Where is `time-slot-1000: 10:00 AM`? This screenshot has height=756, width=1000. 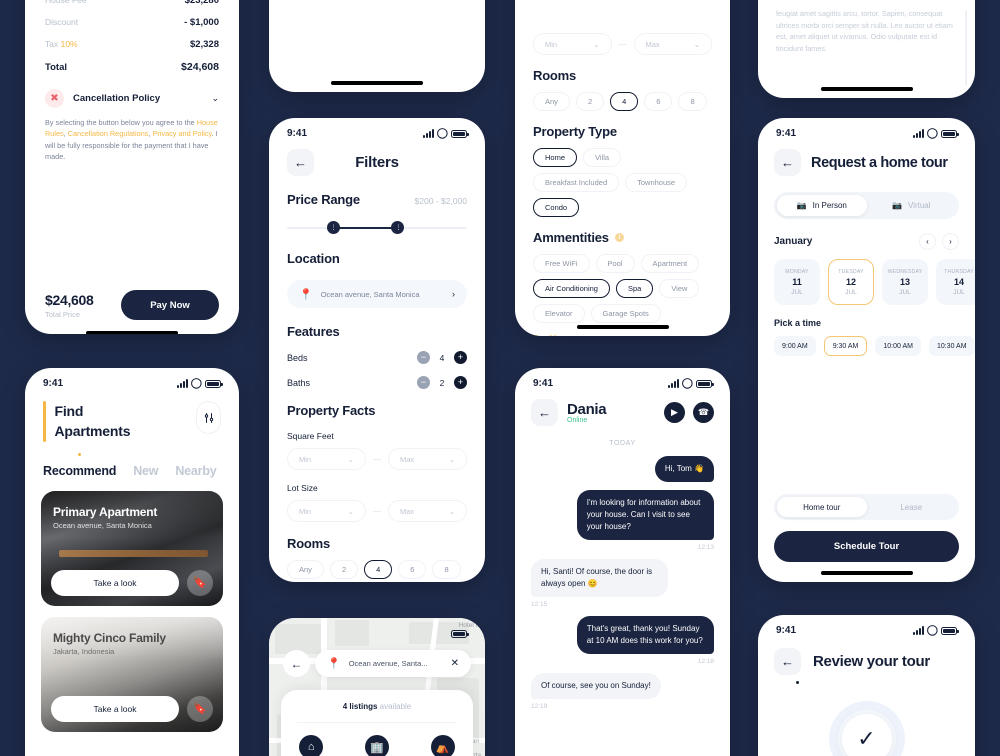 time-slot-1000: 10:00 AM is located at coordinates (898, 346).